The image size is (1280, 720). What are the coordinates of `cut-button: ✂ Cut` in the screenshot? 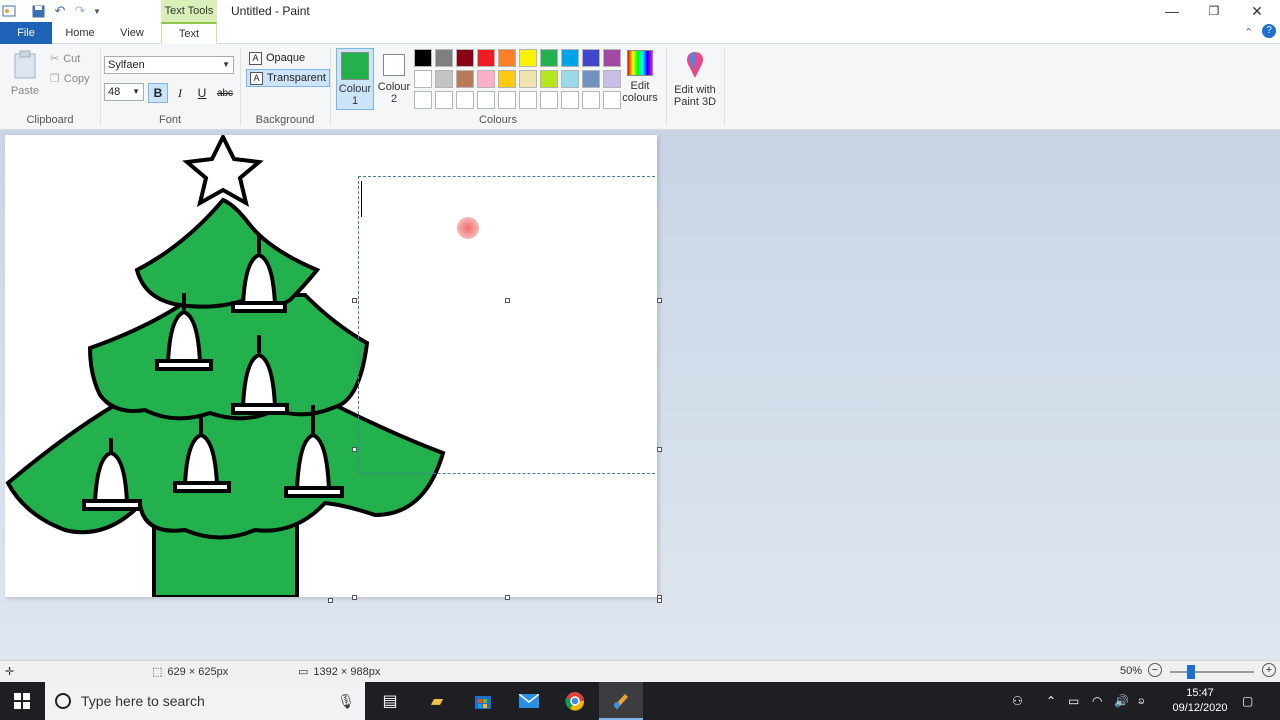 It's located at (65, 59).